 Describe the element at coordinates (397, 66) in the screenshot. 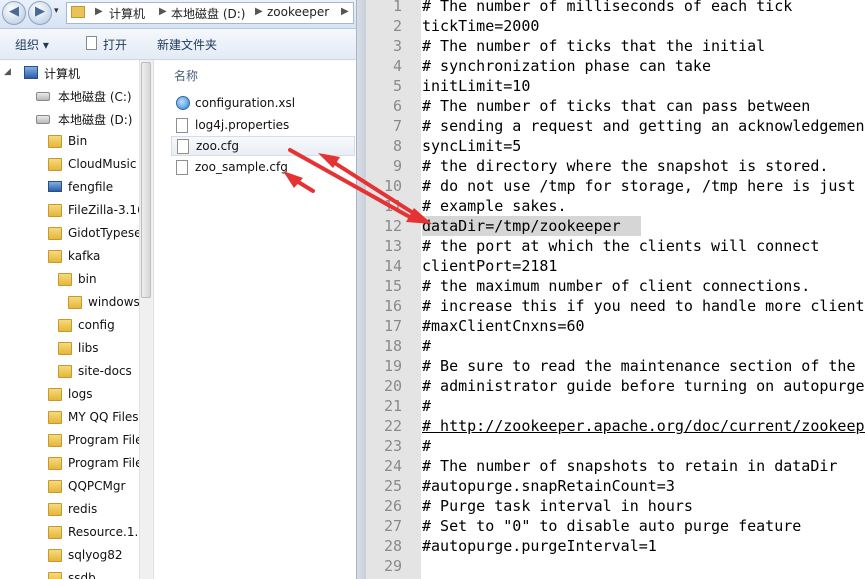

I see `line-number: 4` at that location.